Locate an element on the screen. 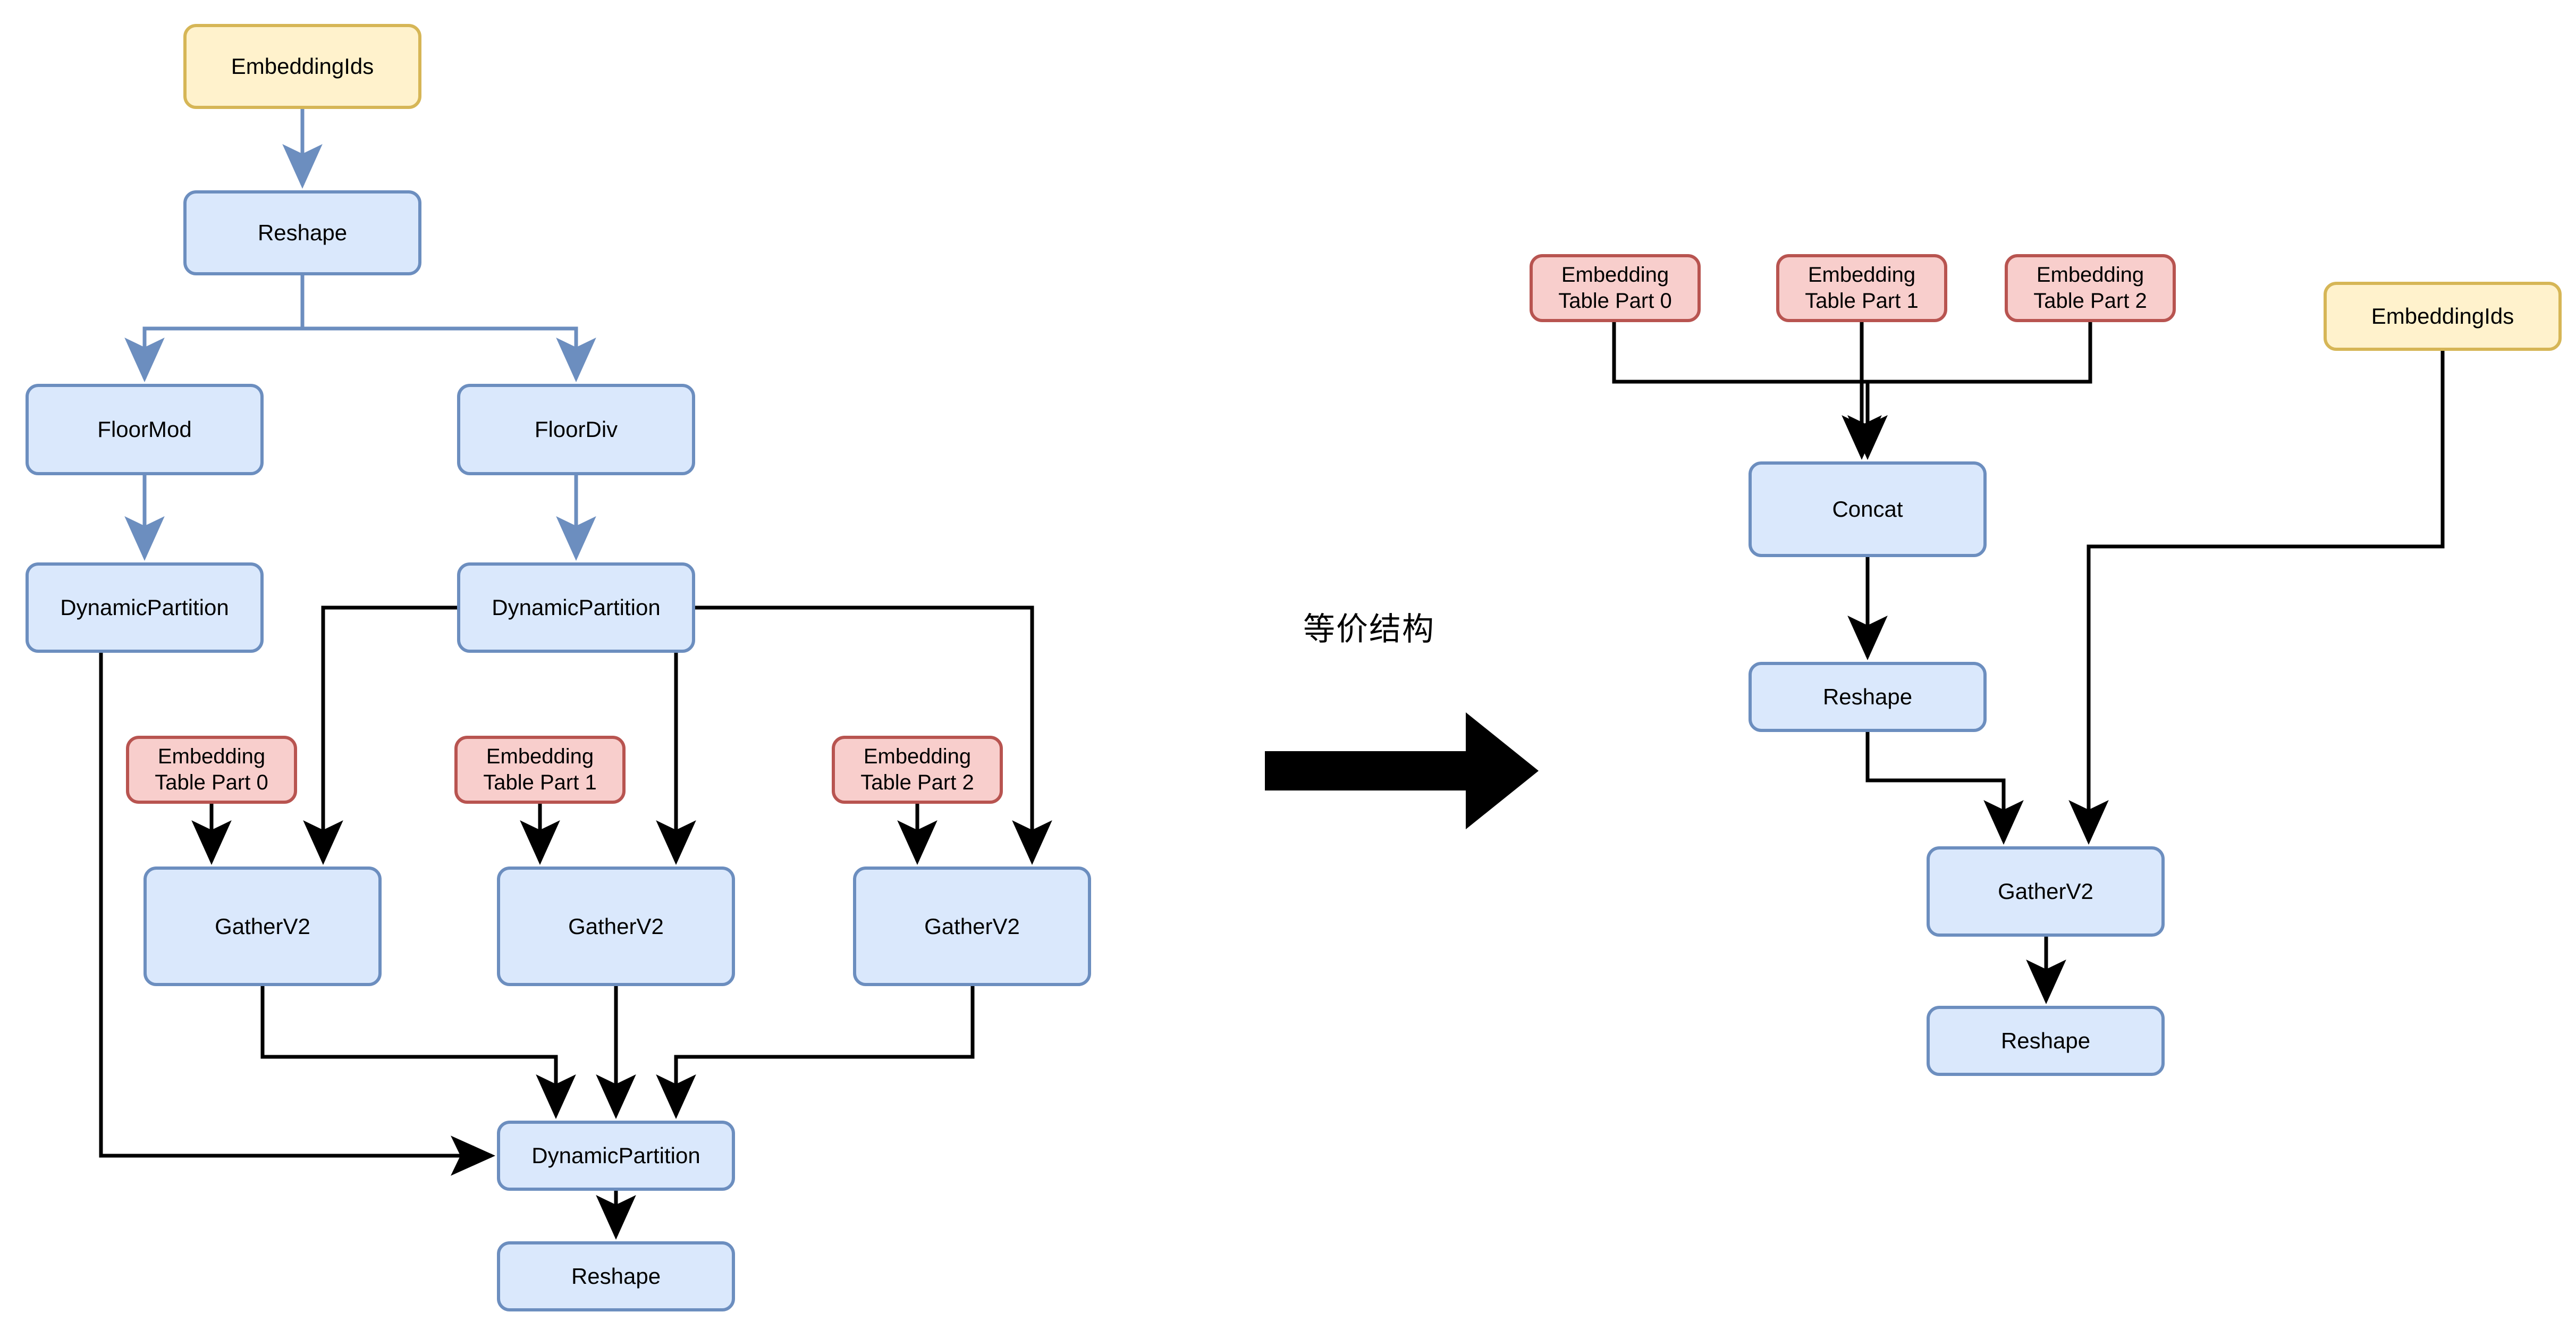  node-reshape-bottom-right: Reshape is located at coordinates (2046, 1041).